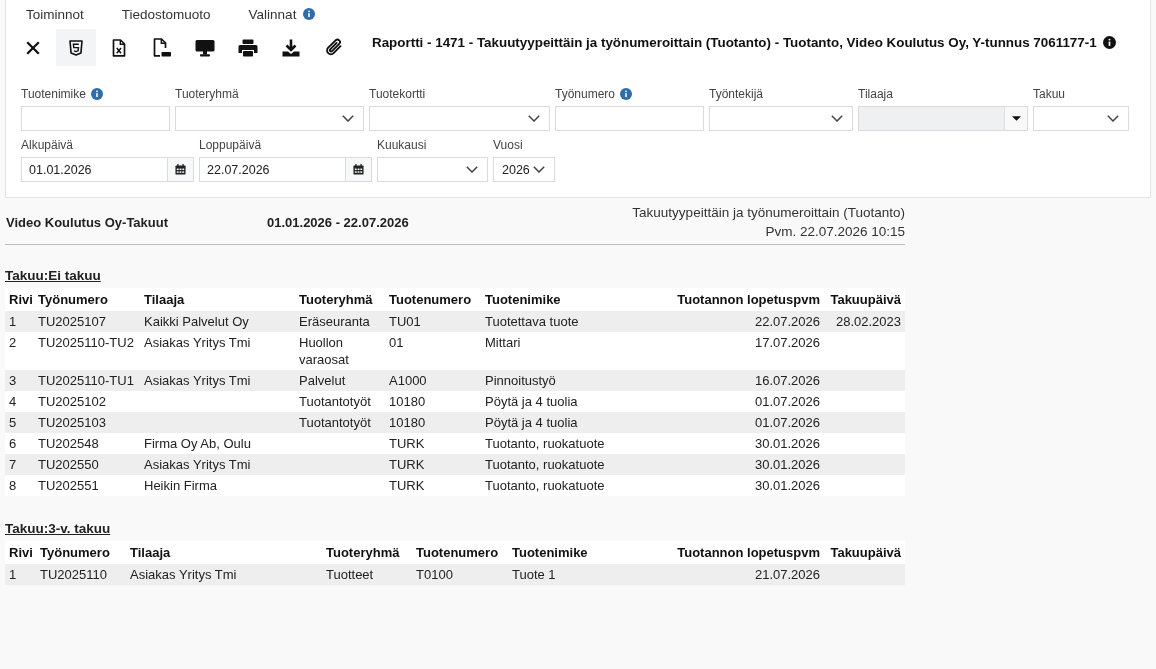 The height and width of the screenshot is (669, 1156). Describe the element at coordinates (19, 401) in the screenshot. I see `table-cell: 4` at that location.